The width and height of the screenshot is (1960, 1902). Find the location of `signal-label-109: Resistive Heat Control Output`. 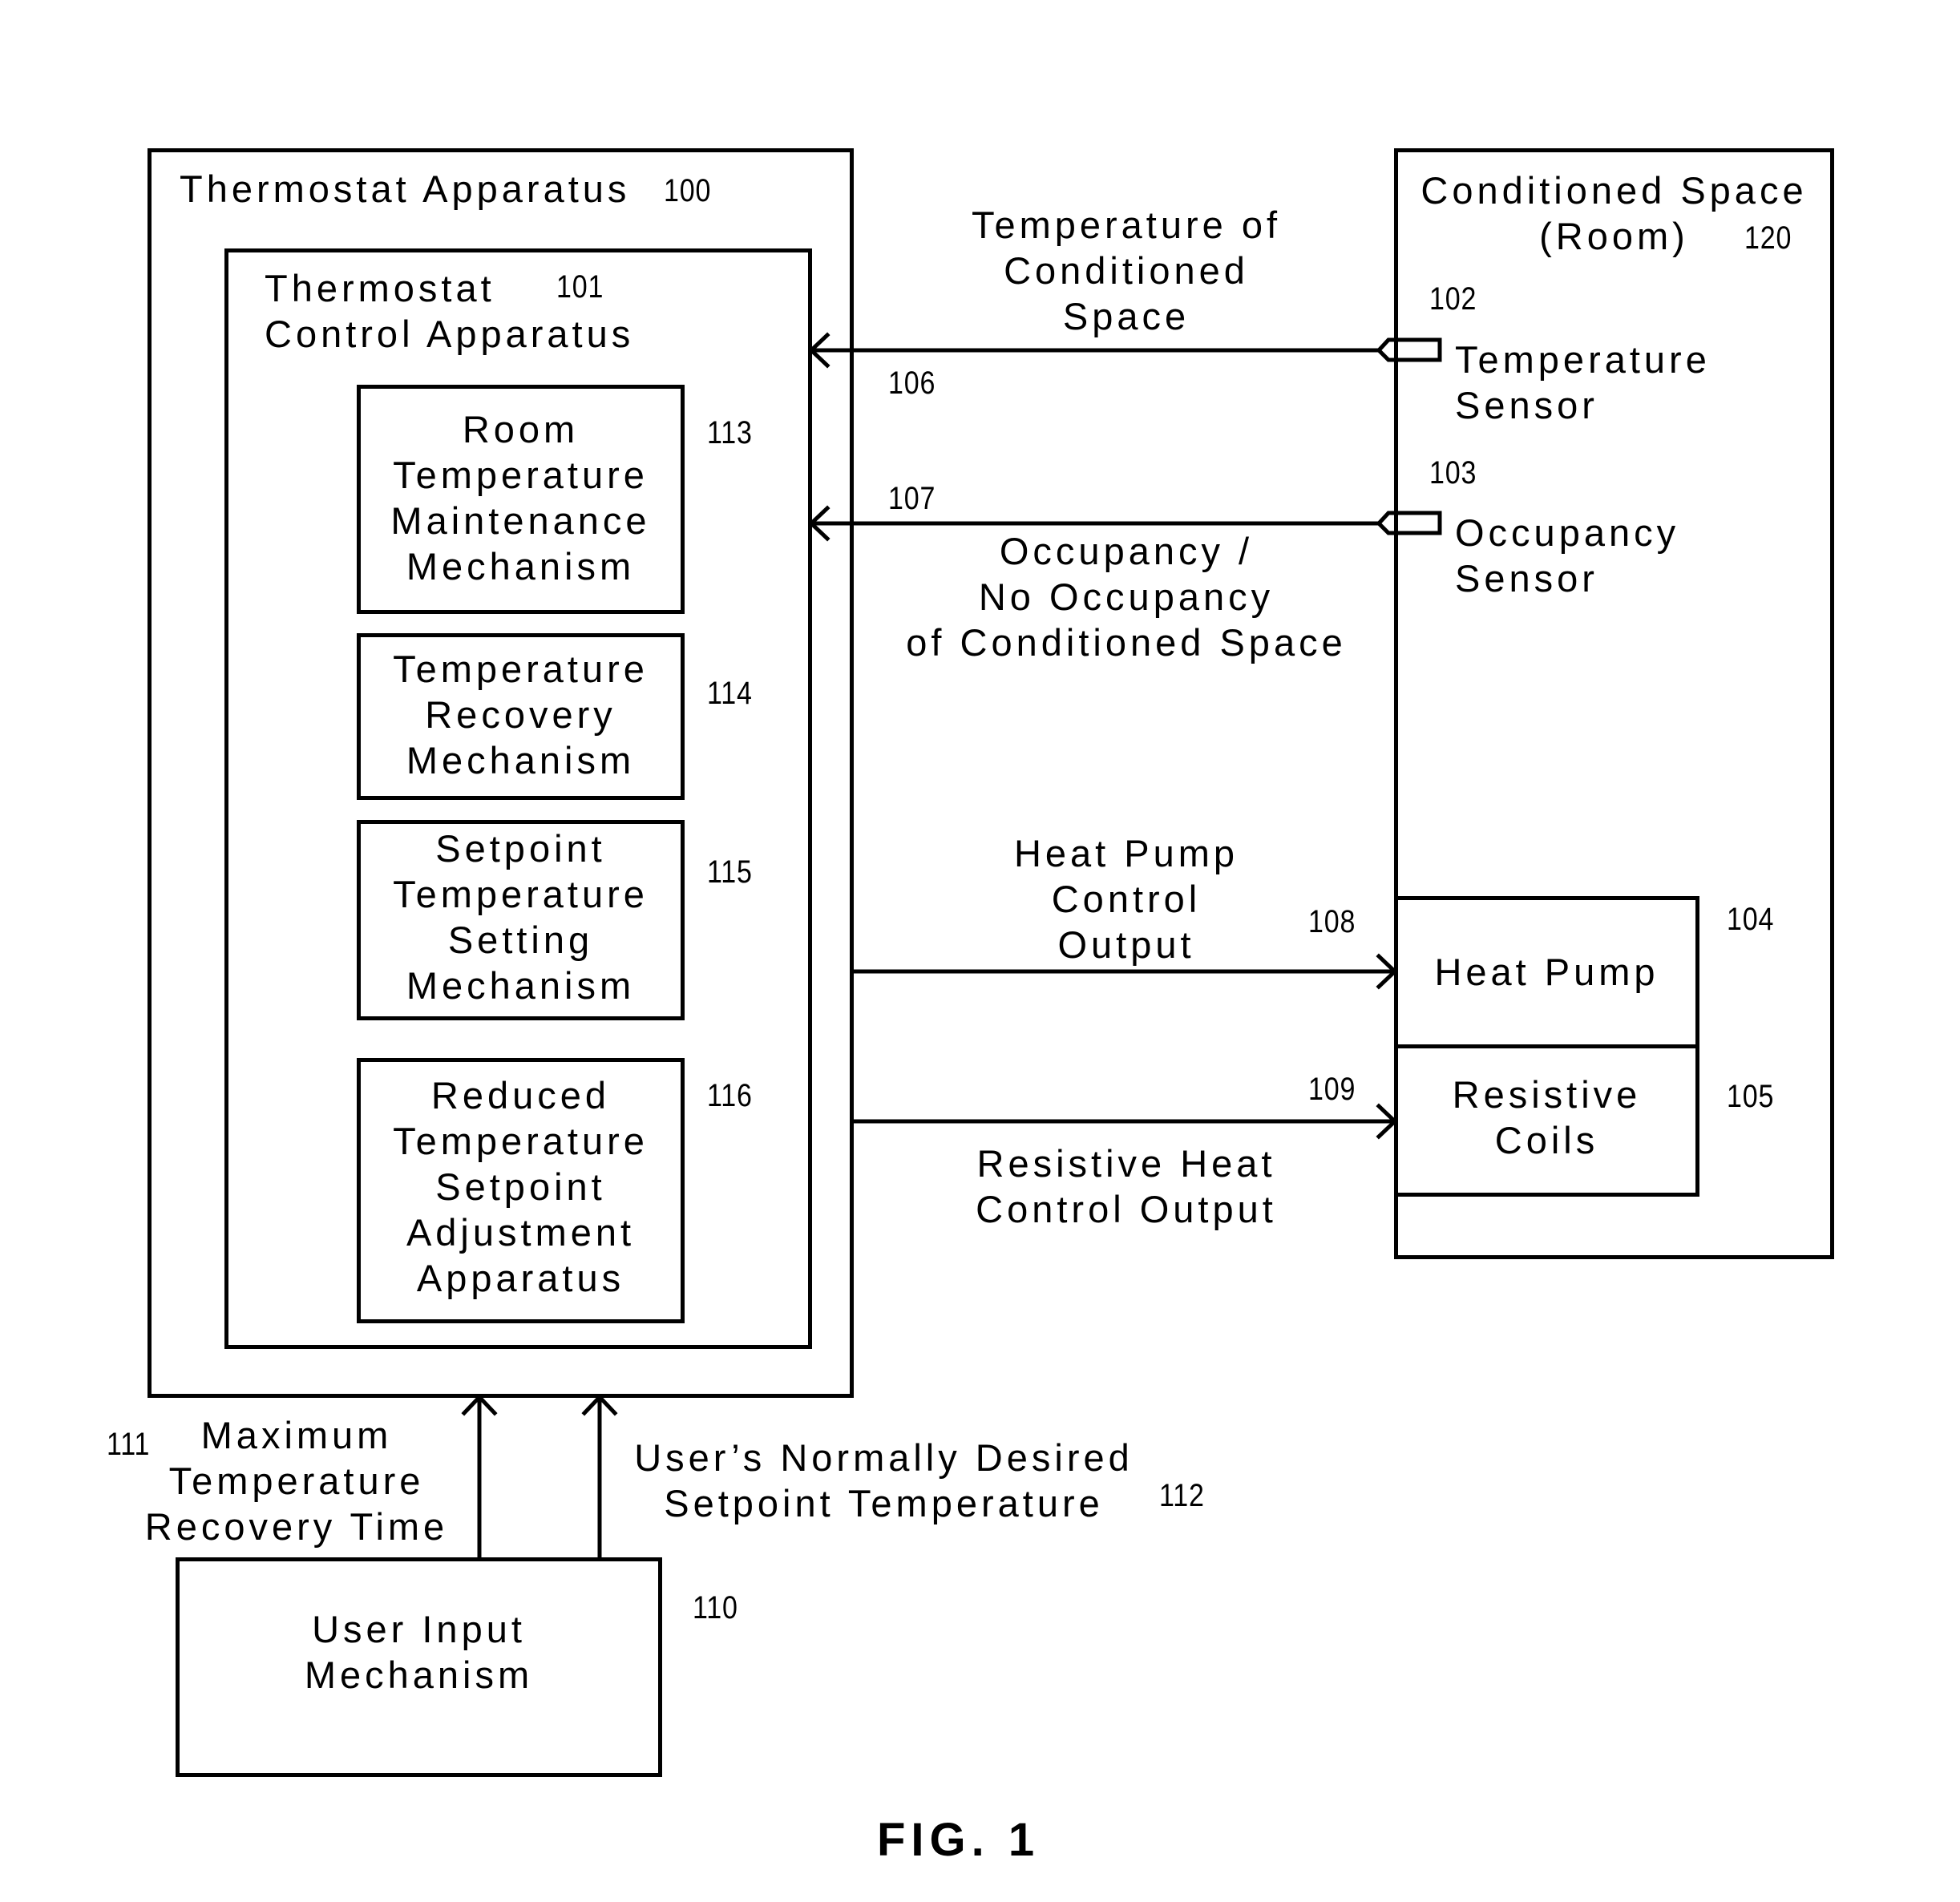

signal-label-109: Resistive Heat Control Output is located at coordinates (1126, 1186).